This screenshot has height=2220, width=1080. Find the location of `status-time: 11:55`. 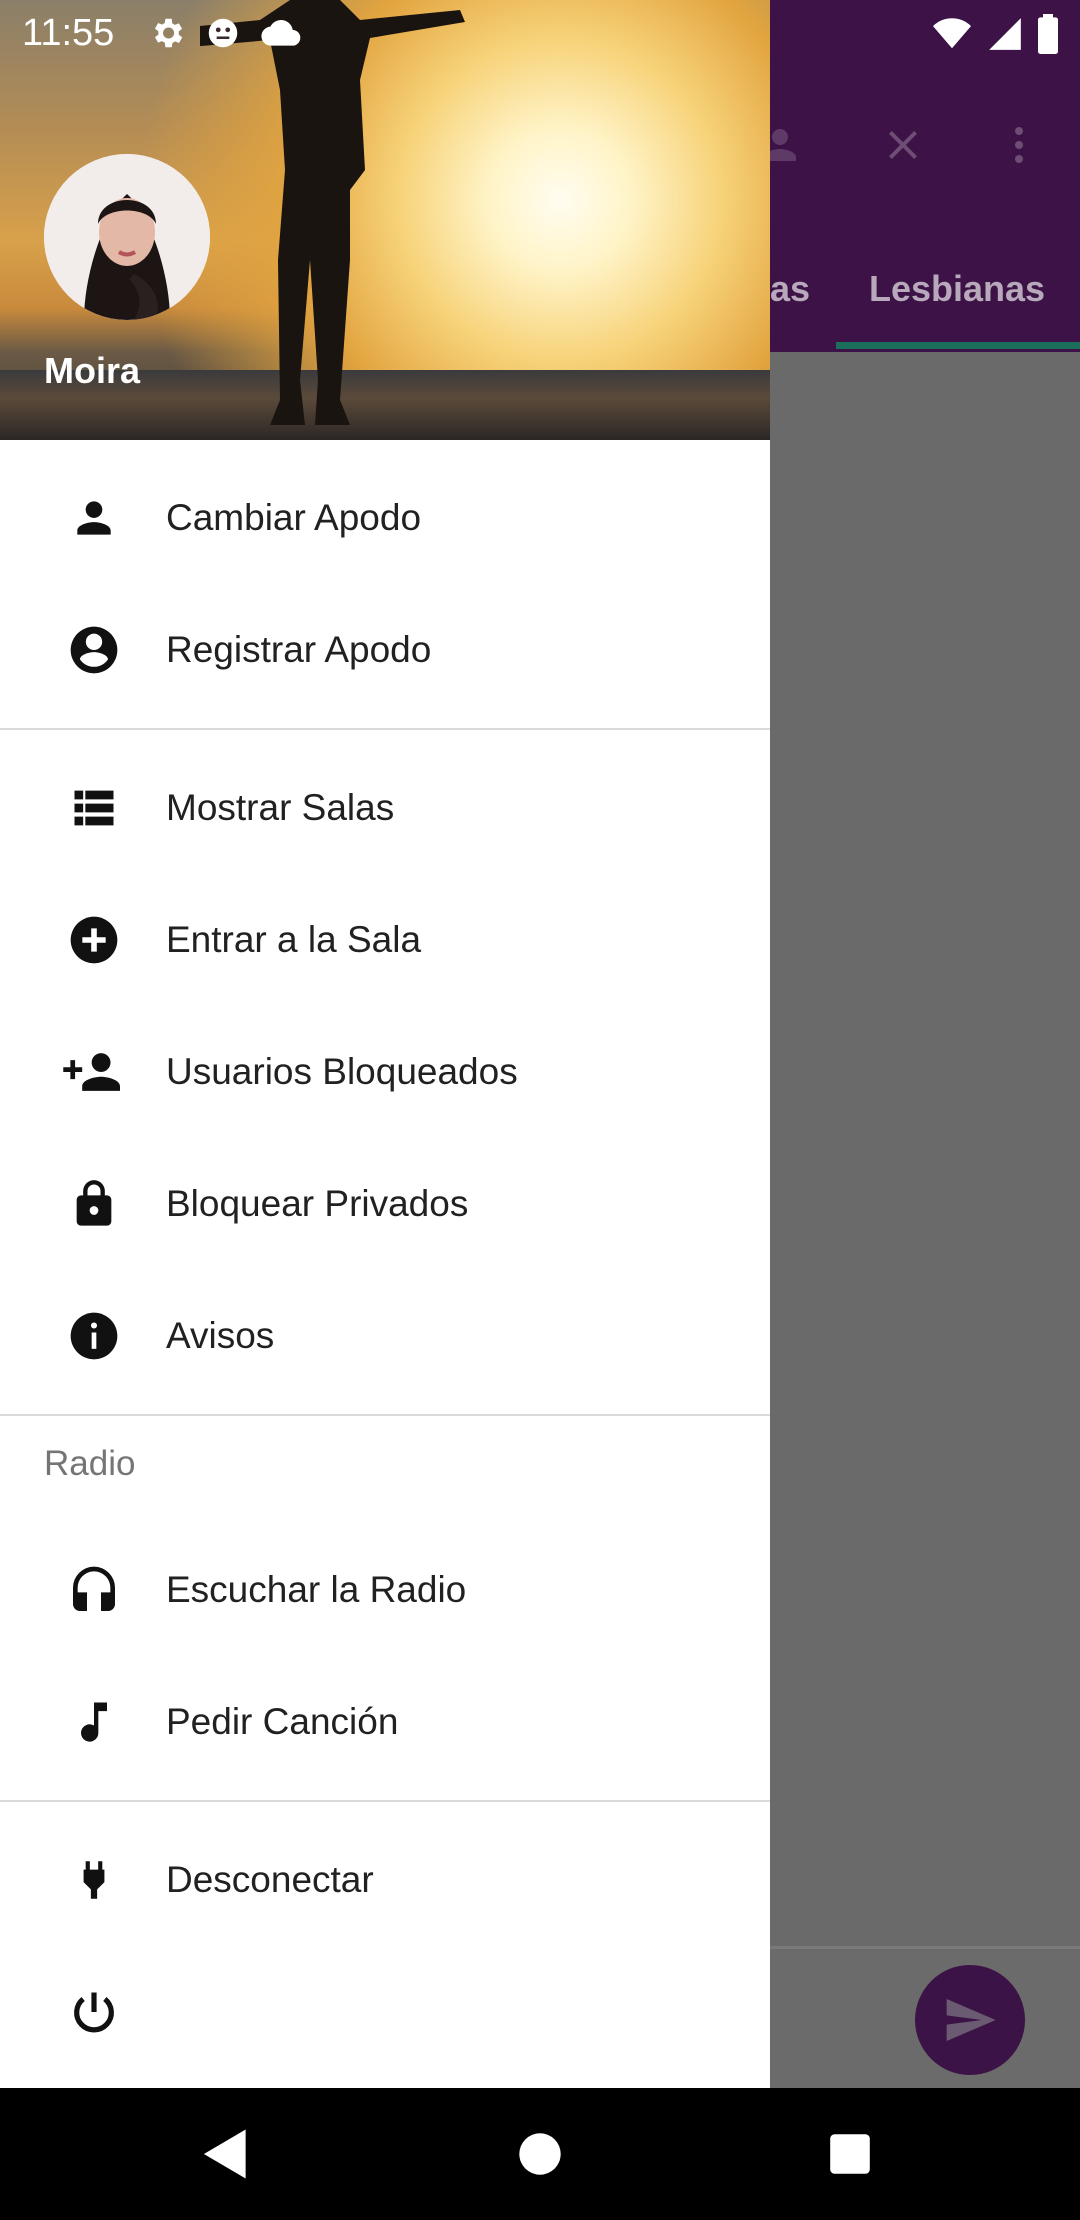

status-time: 11:55 is located at coordinates (68, 33).